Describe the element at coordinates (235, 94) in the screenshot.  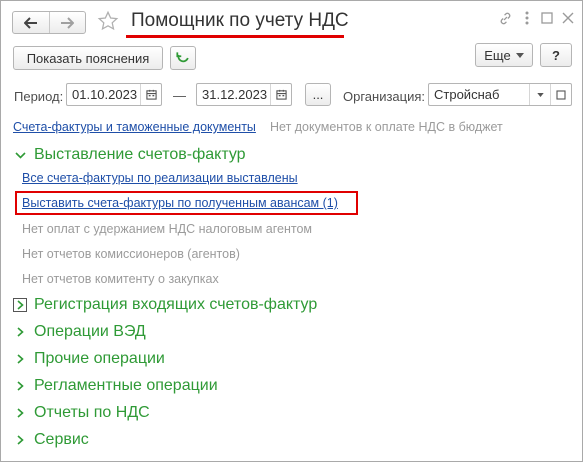
I see `date-to-value: 31.12.2023` at that location.